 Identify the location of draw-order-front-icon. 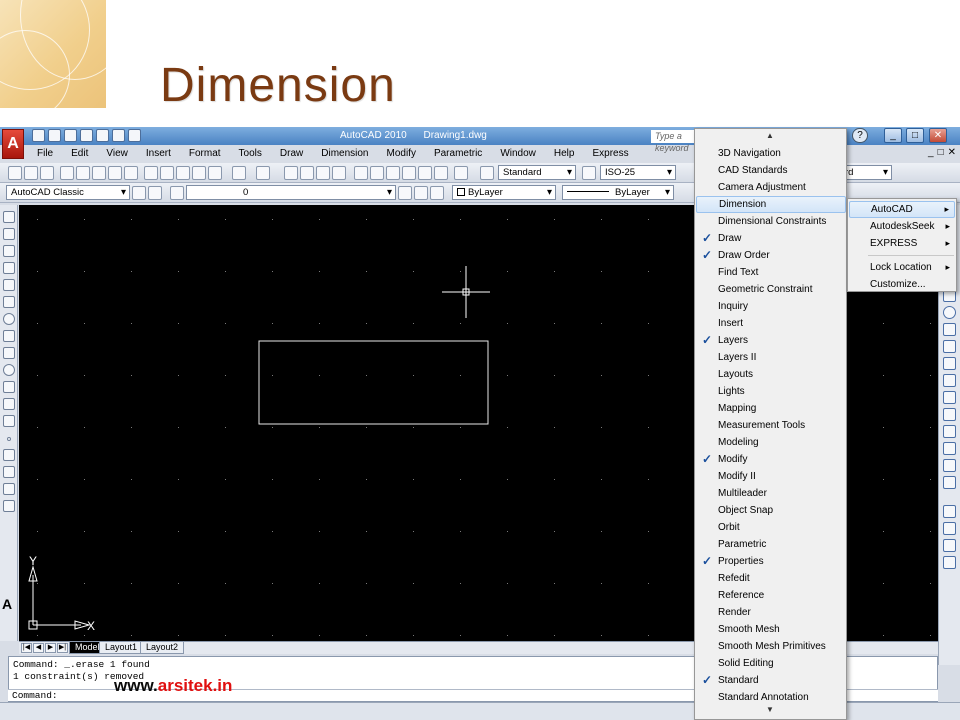
(949, 511).